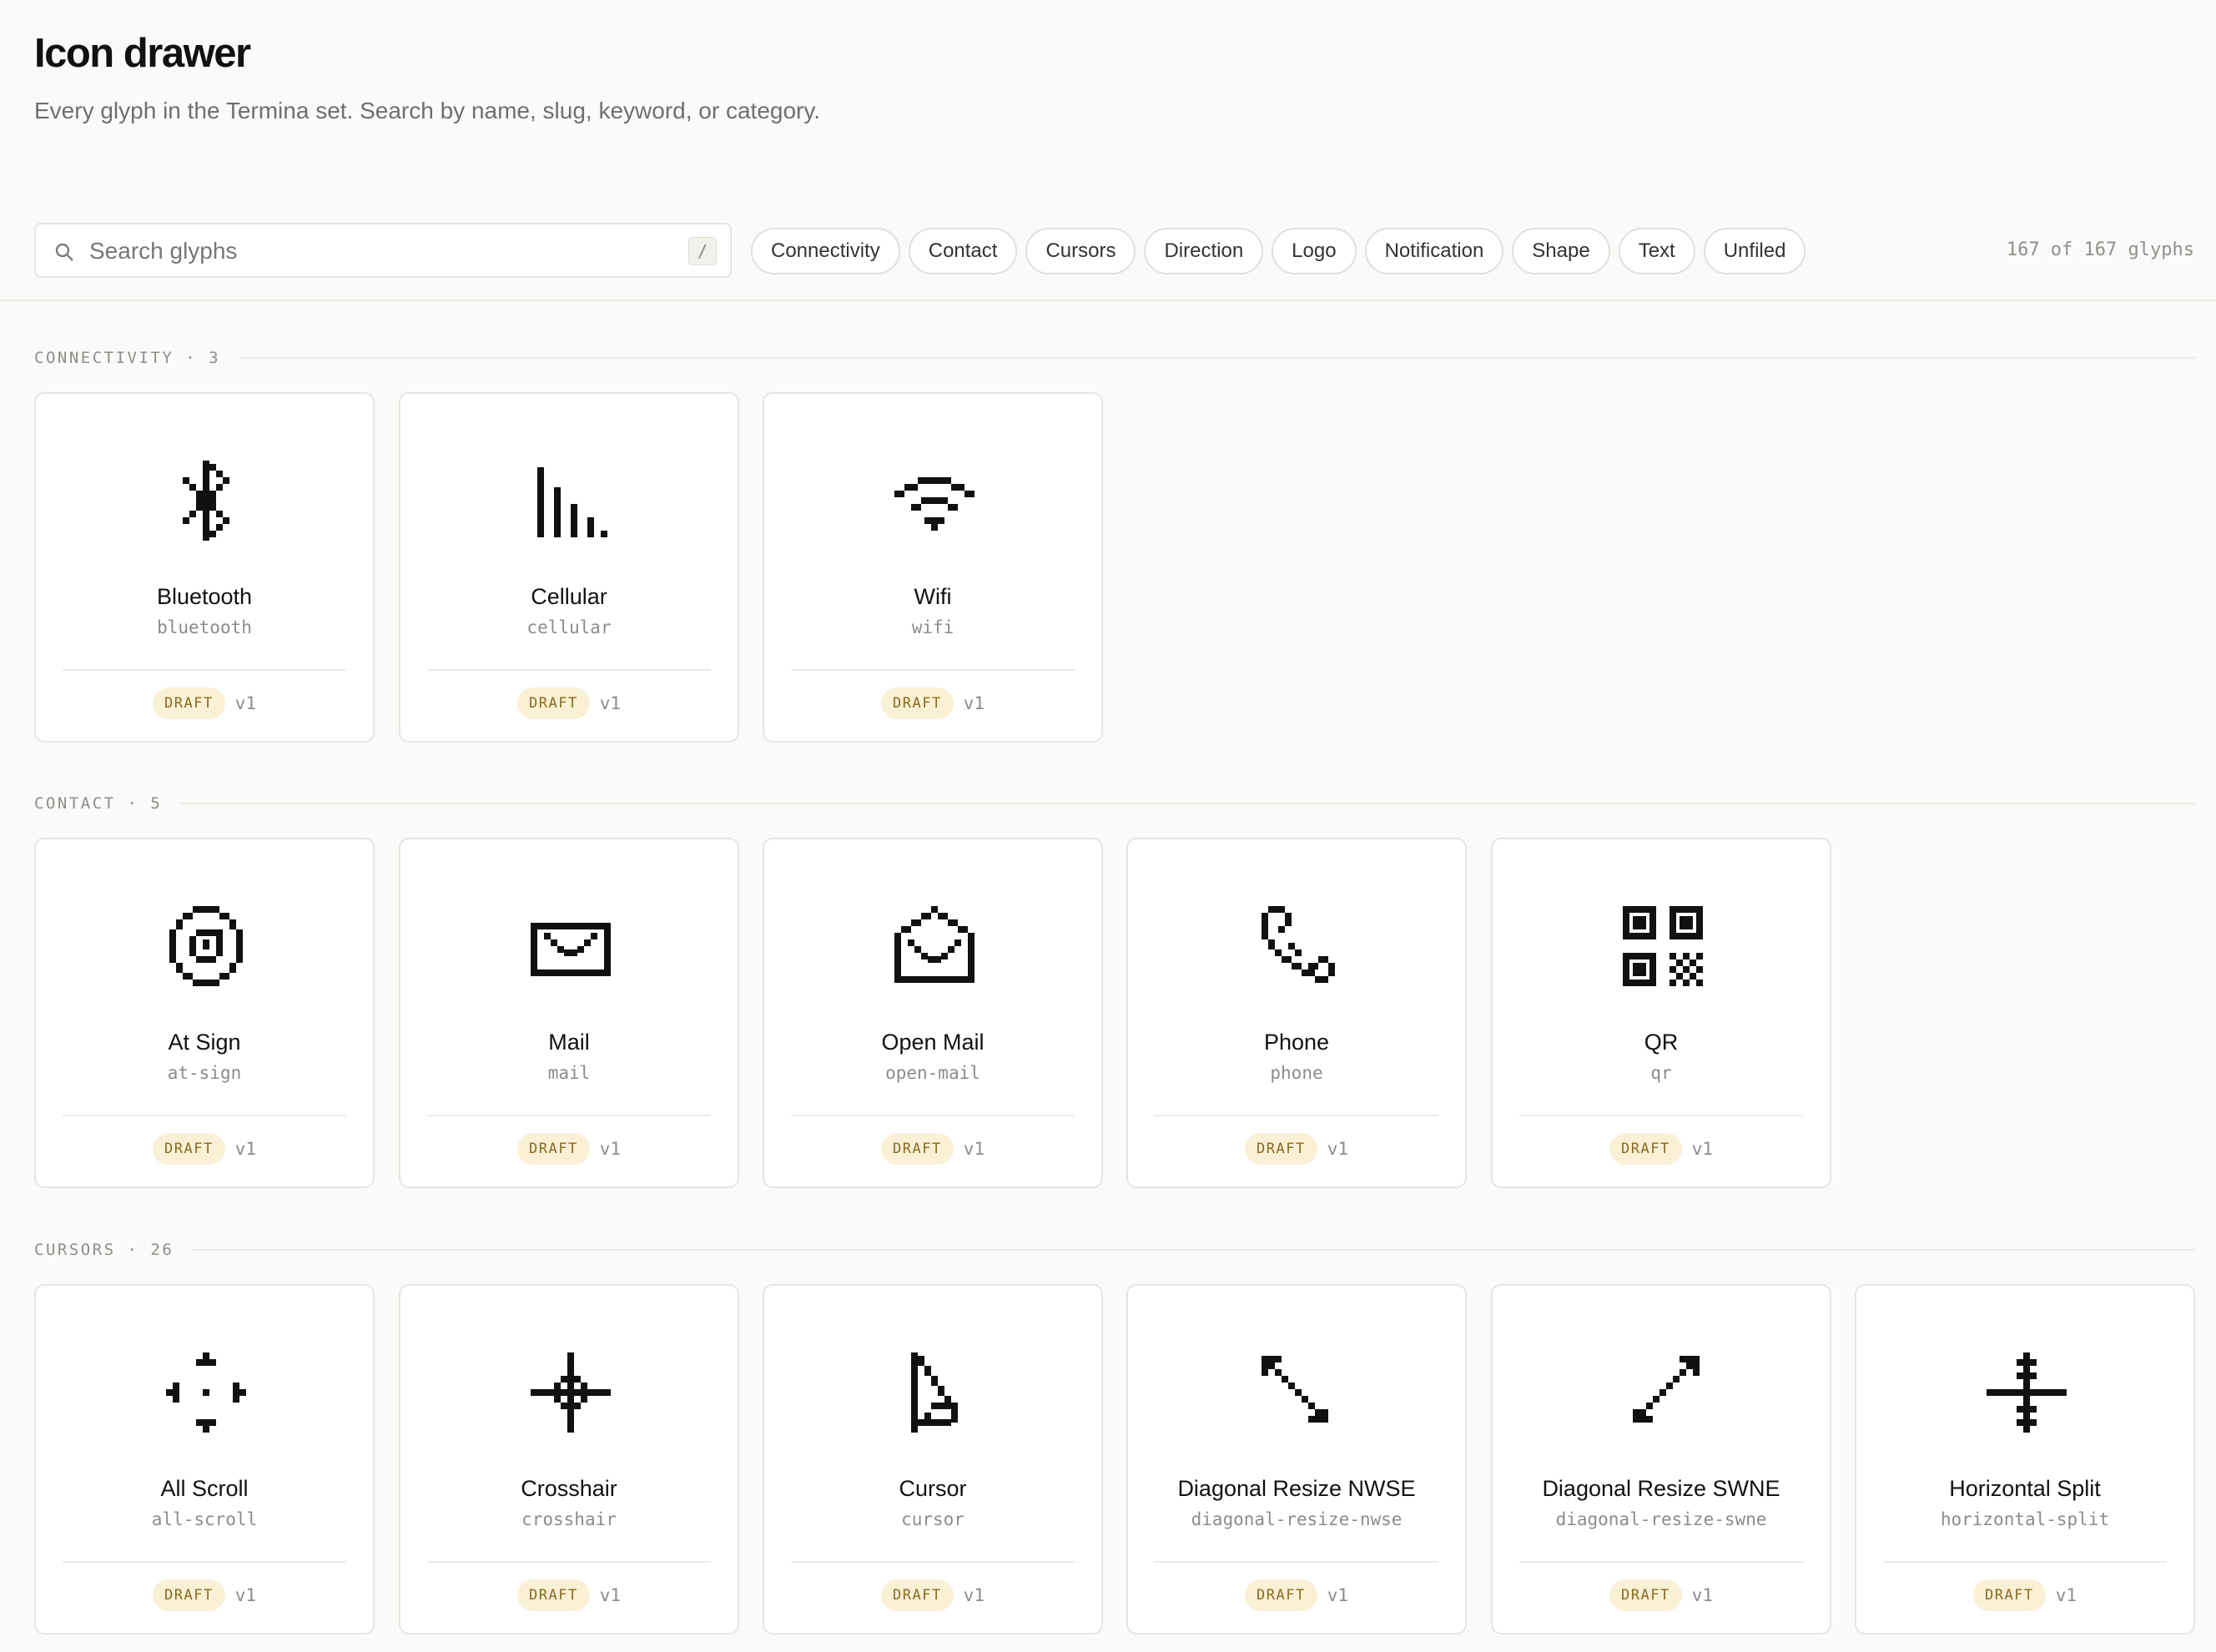 The height and width of the screenshot is (1652, 2216). I want to click on glyph-card-phone: Phone phone DRAFT v1, so click(1296, 1013).